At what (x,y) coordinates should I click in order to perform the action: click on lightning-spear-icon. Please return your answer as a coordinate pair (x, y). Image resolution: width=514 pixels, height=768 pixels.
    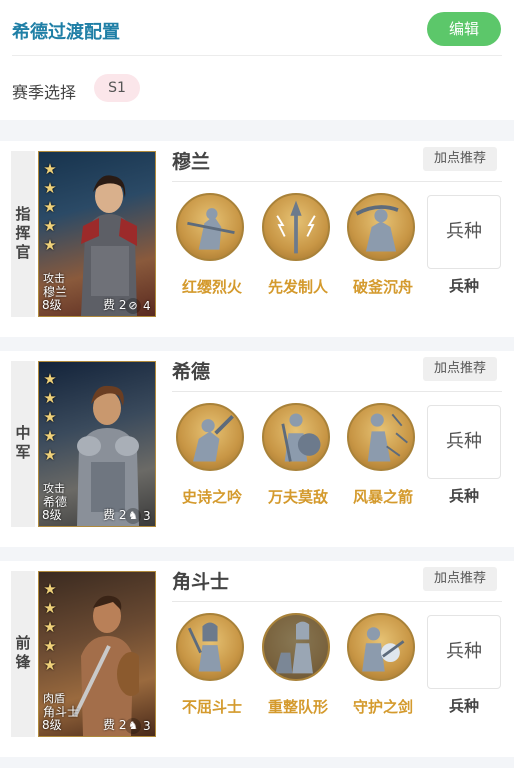
    Looking at the image, I should click on (296, 227).